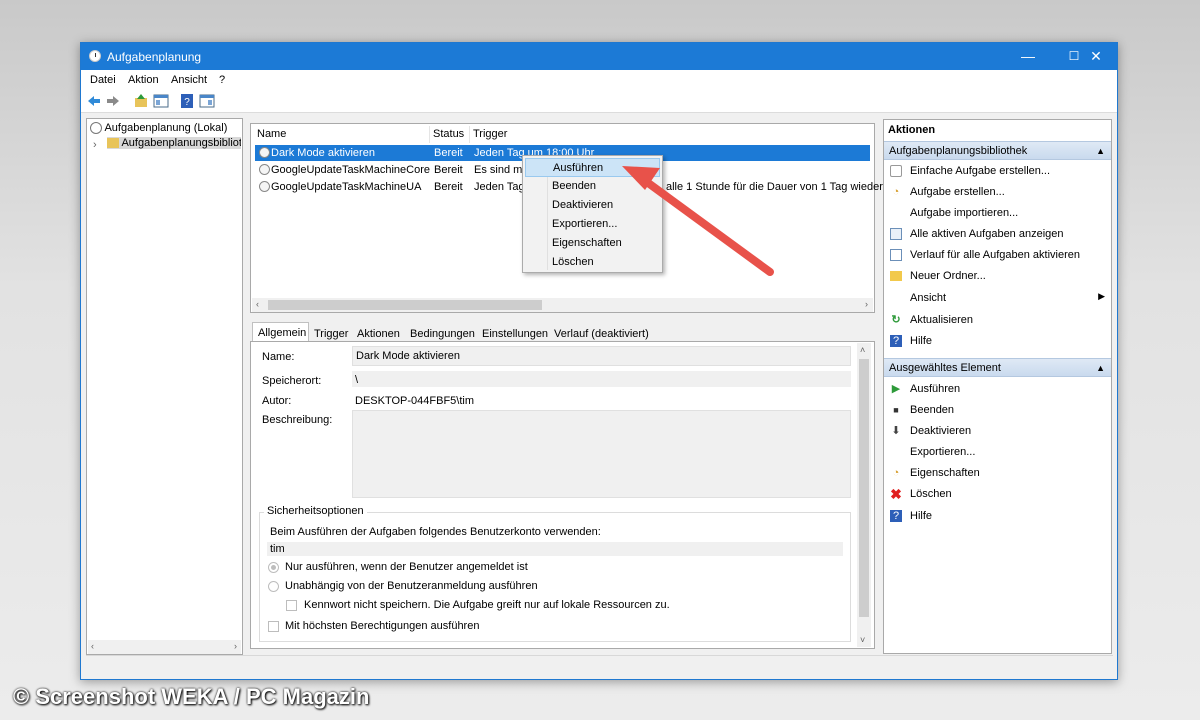  Describe the element at coordinates (191, 696) in the screenshot. I see `watermark: © Screenshot WEKA / PC Magazin` at that location.